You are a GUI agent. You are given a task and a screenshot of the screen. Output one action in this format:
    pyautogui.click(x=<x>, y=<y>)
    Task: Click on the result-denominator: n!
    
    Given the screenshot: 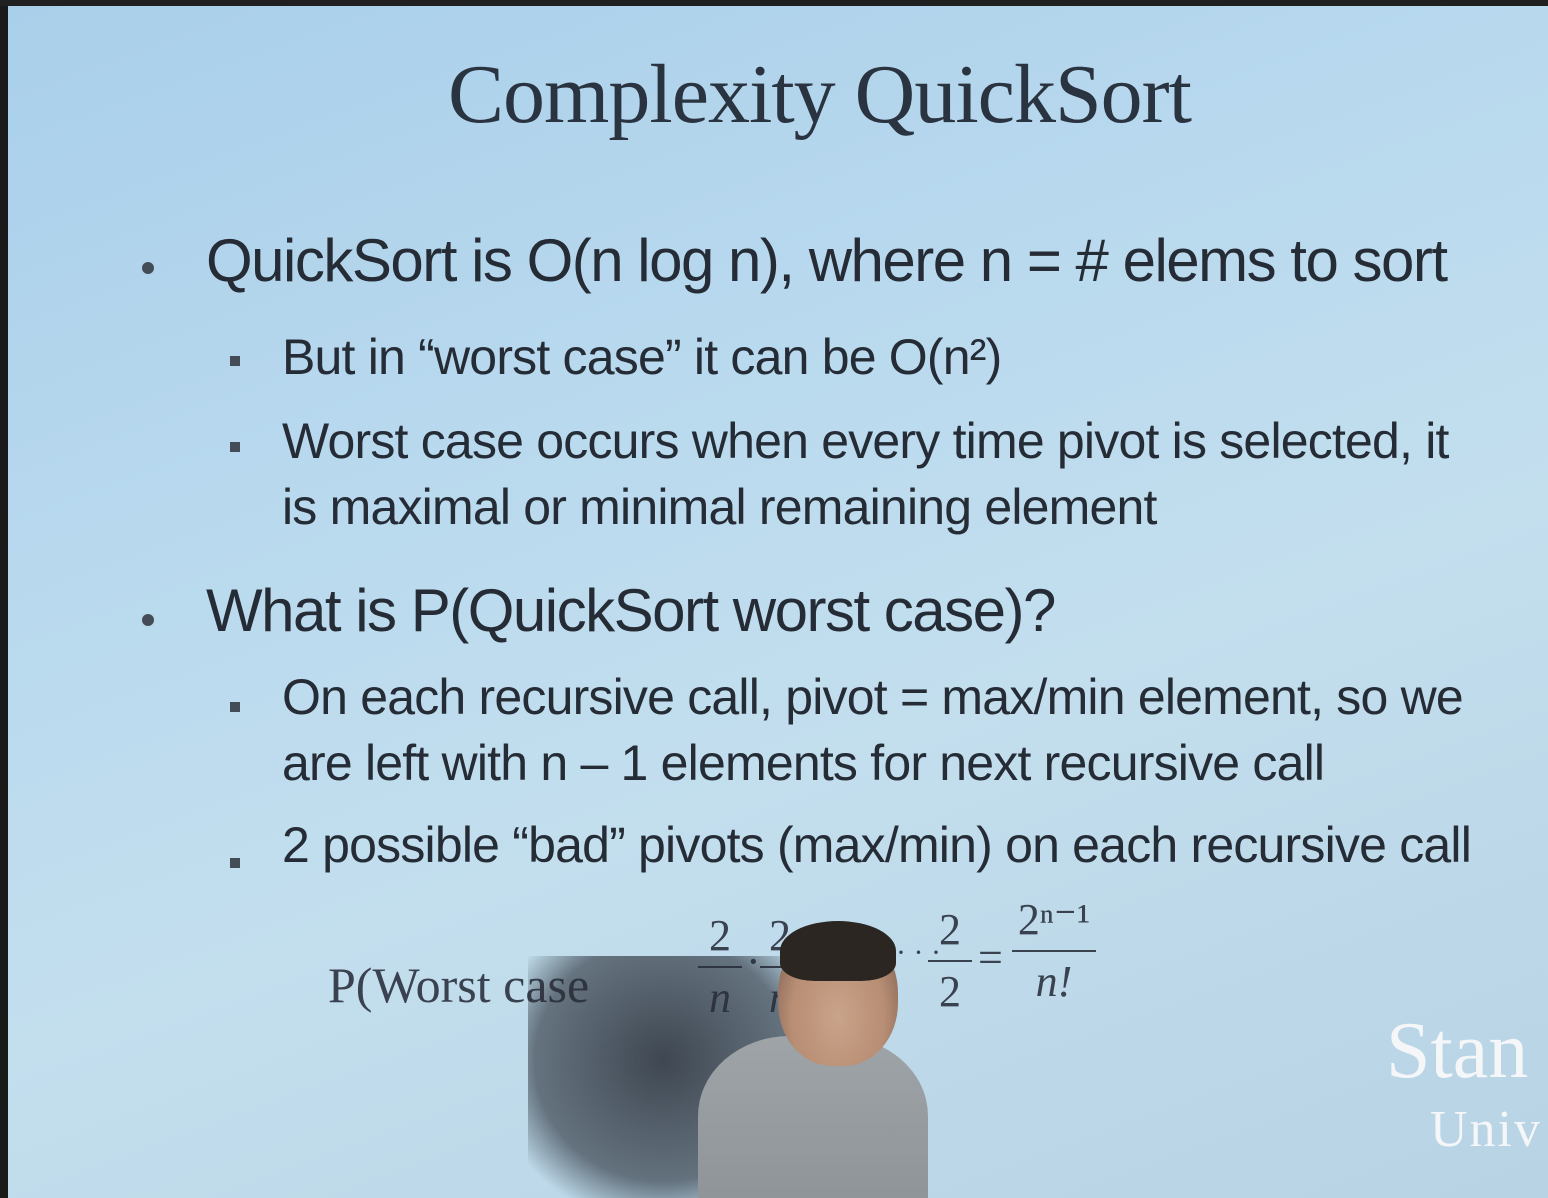 What is the action you would take?
    pyautogui.click(x=1054, y=981)
    